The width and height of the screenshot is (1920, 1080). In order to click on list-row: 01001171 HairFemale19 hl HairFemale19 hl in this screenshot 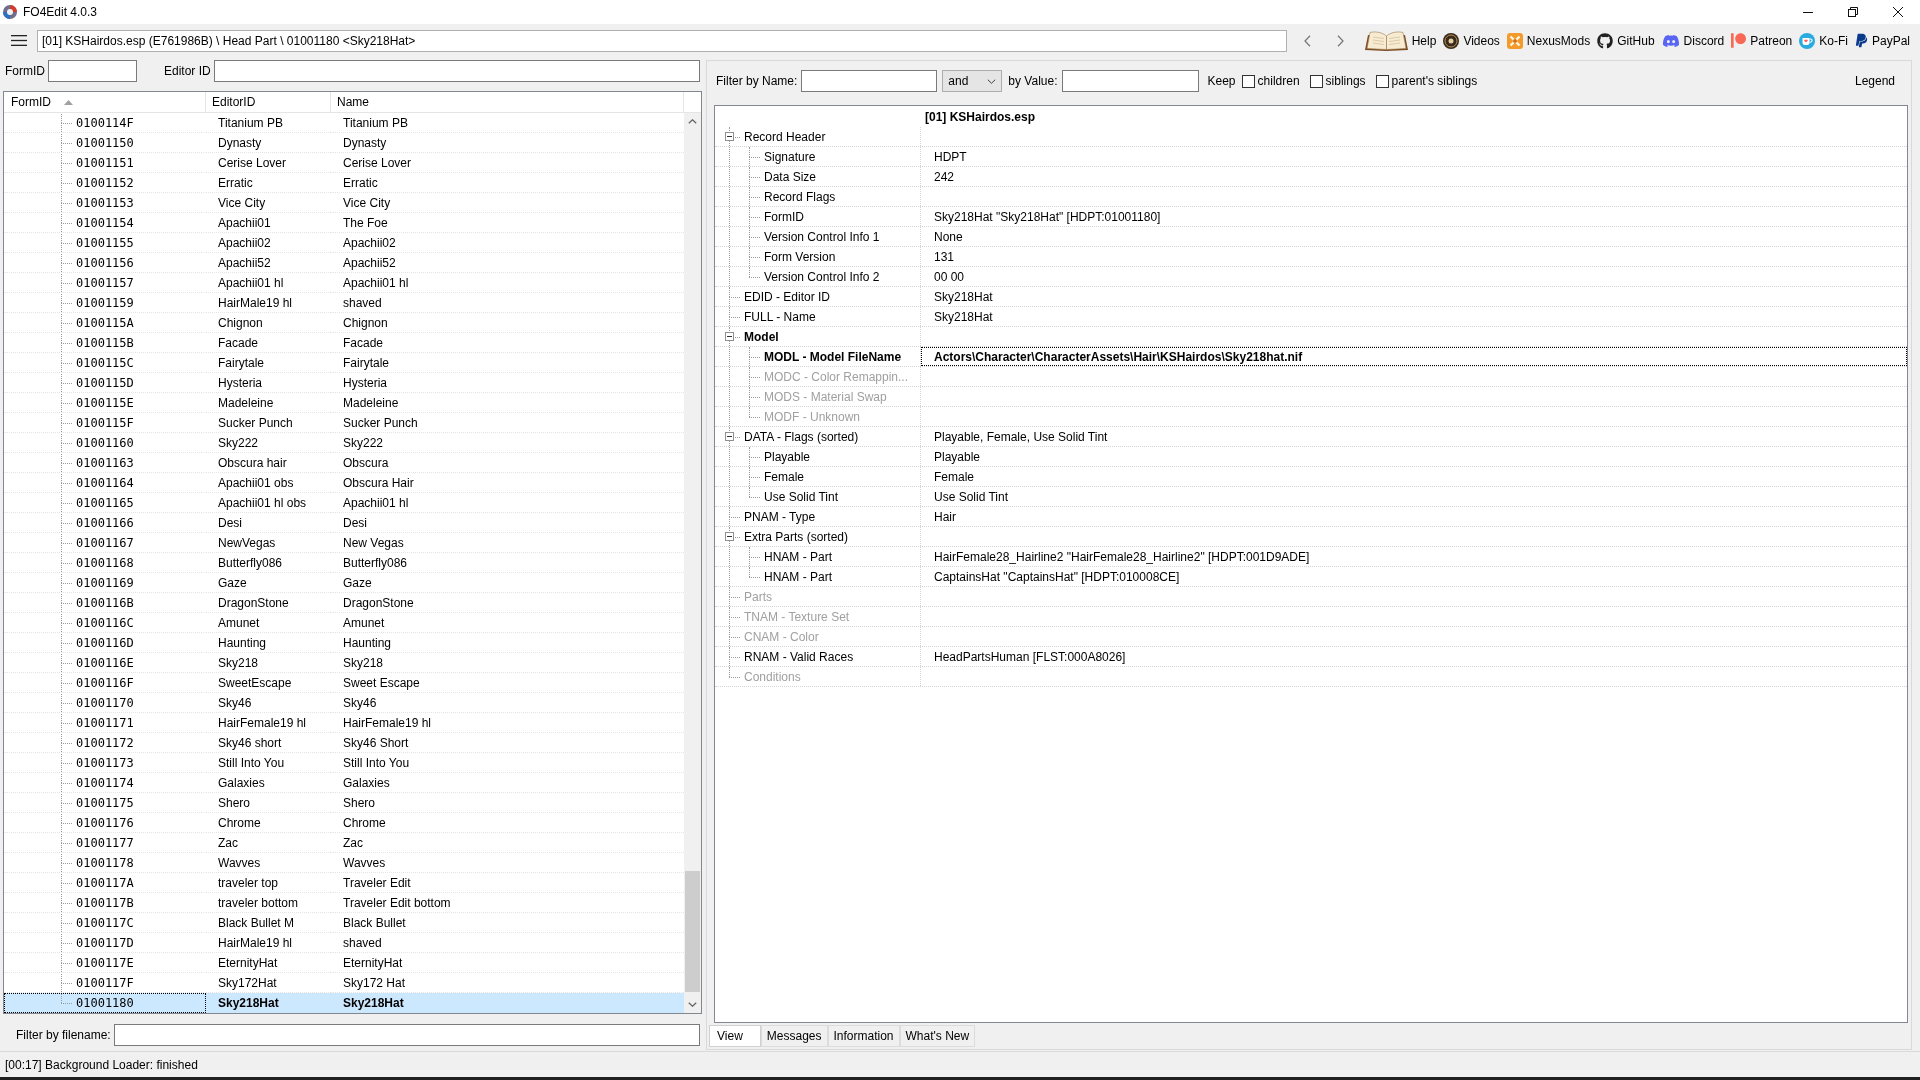, I will do `click(344, 723)`.